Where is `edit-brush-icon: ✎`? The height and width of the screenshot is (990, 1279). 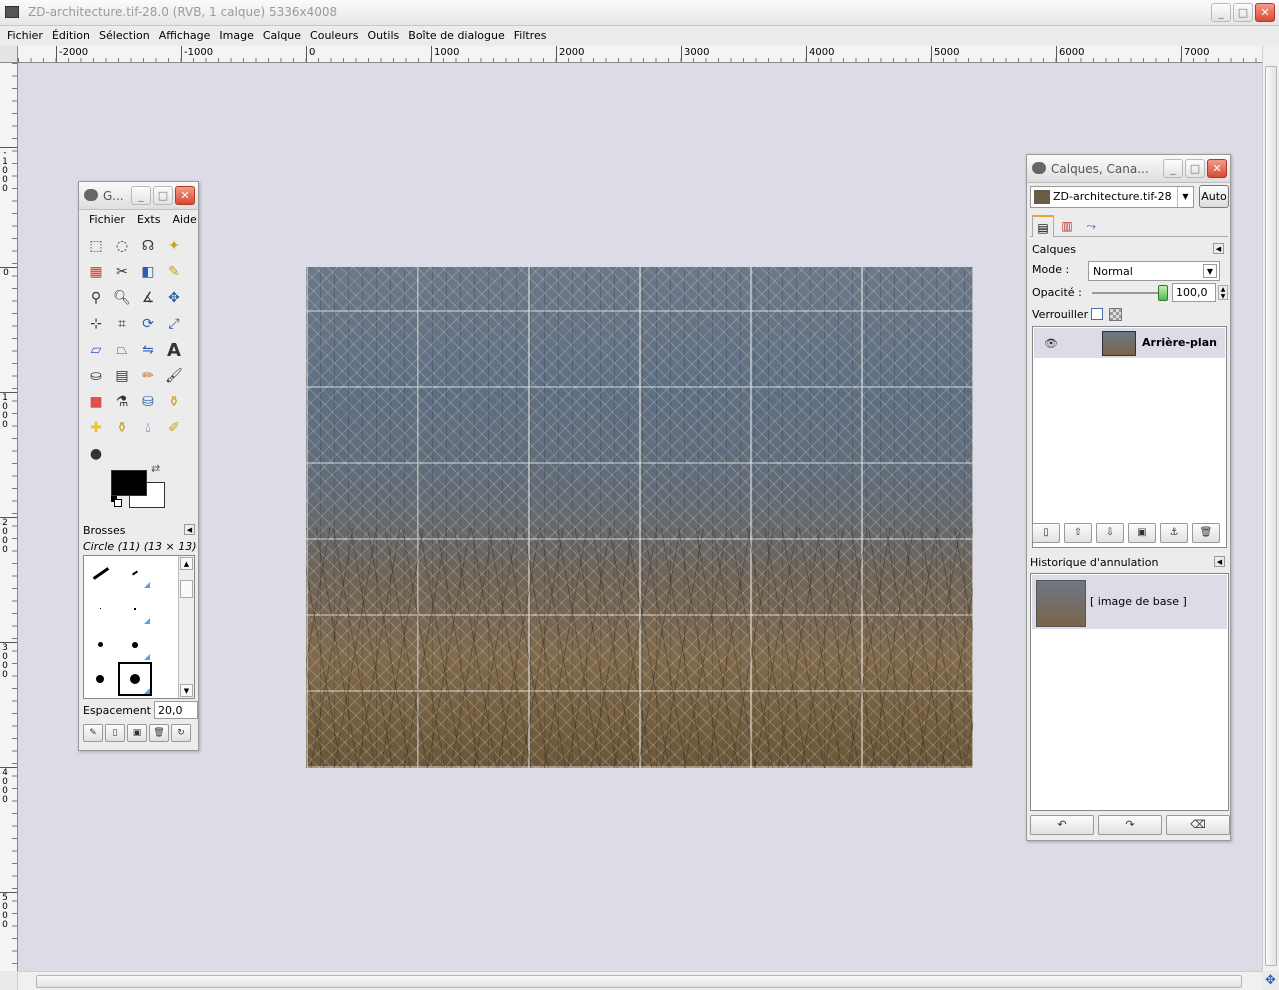
edit-brush-icon: ✎ is located at coordinates (93, 733).